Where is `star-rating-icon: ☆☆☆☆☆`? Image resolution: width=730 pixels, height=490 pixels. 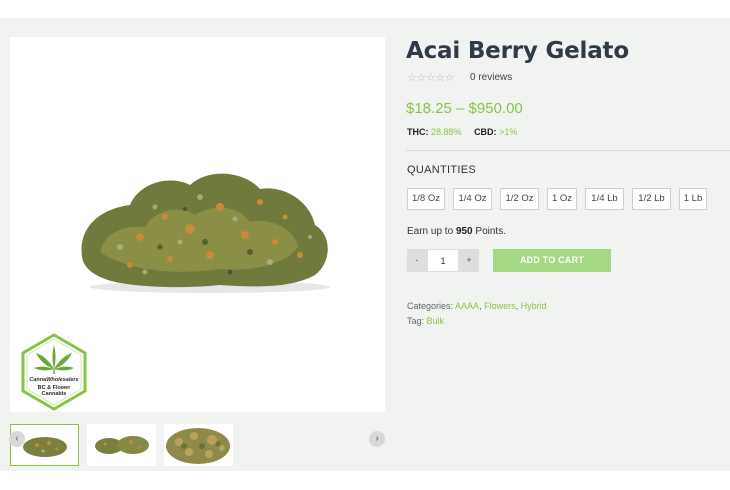
star-rating-icon: ☆☆☆☆☆ is located at coordinates (430, 78).